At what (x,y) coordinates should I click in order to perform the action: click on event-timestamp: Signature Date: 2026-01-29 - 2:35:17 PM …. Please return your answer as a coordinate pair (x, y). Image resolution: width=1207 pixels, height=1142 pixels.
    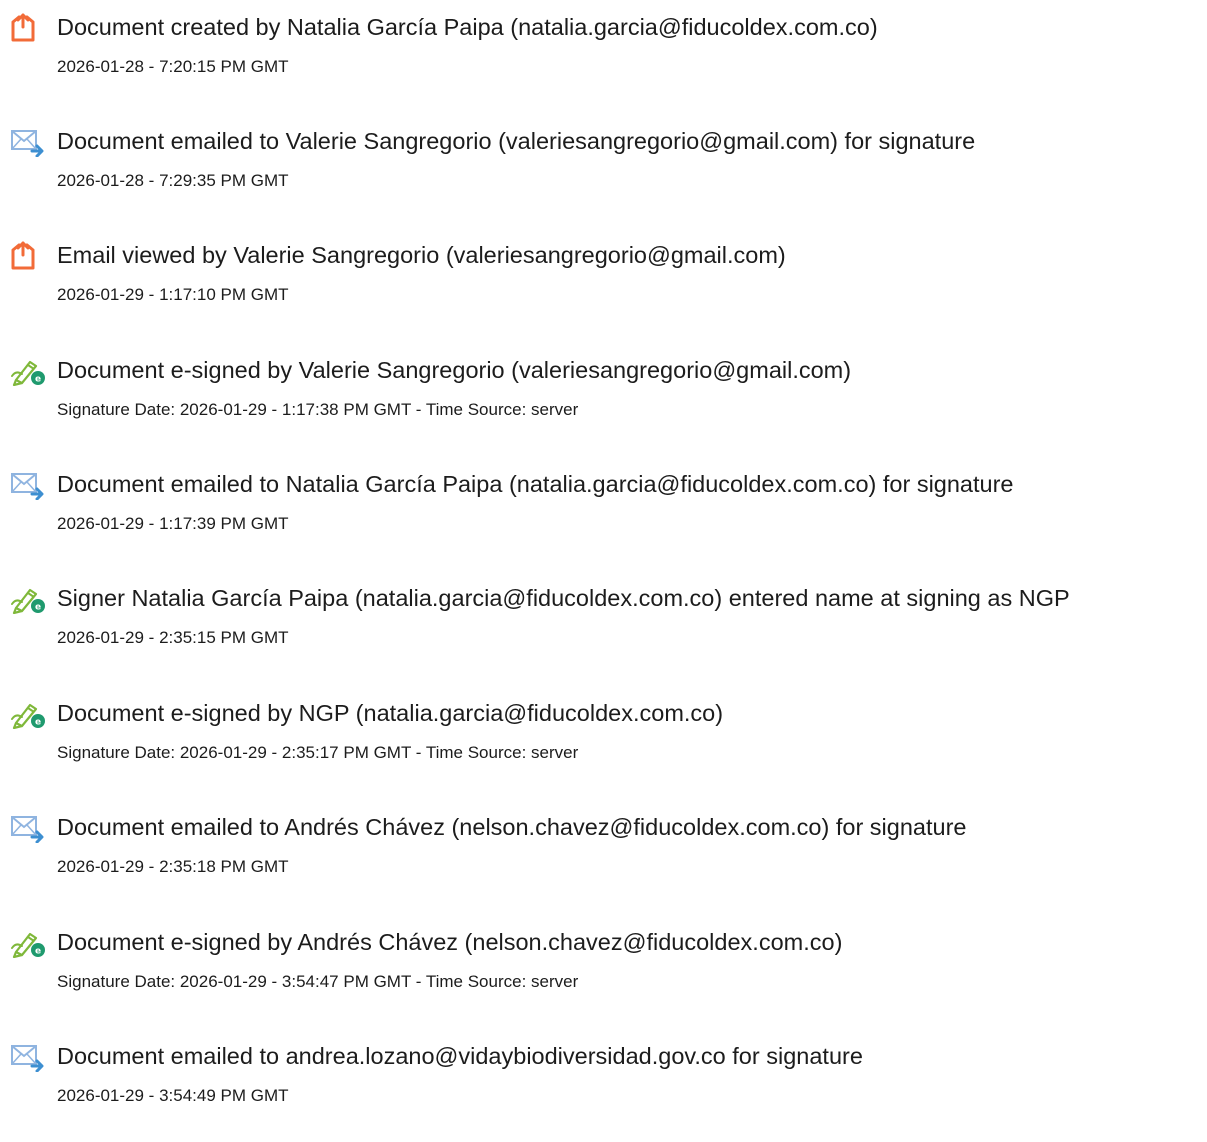
    Looking at the image, I should click on (318, 752).